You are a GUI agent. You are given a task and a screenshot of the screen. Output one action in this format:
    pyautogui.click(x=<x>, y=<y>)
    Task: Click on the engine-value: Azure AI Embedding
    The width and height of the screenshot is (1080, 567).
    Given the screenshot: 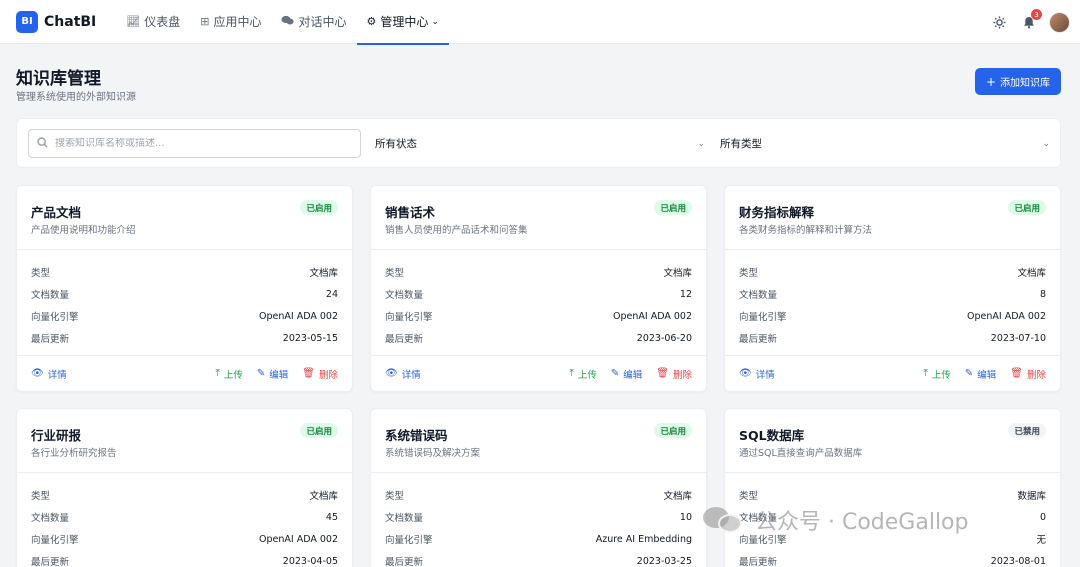 What is the action you would take?
    pyautogui.click(x=643, y=539)
    